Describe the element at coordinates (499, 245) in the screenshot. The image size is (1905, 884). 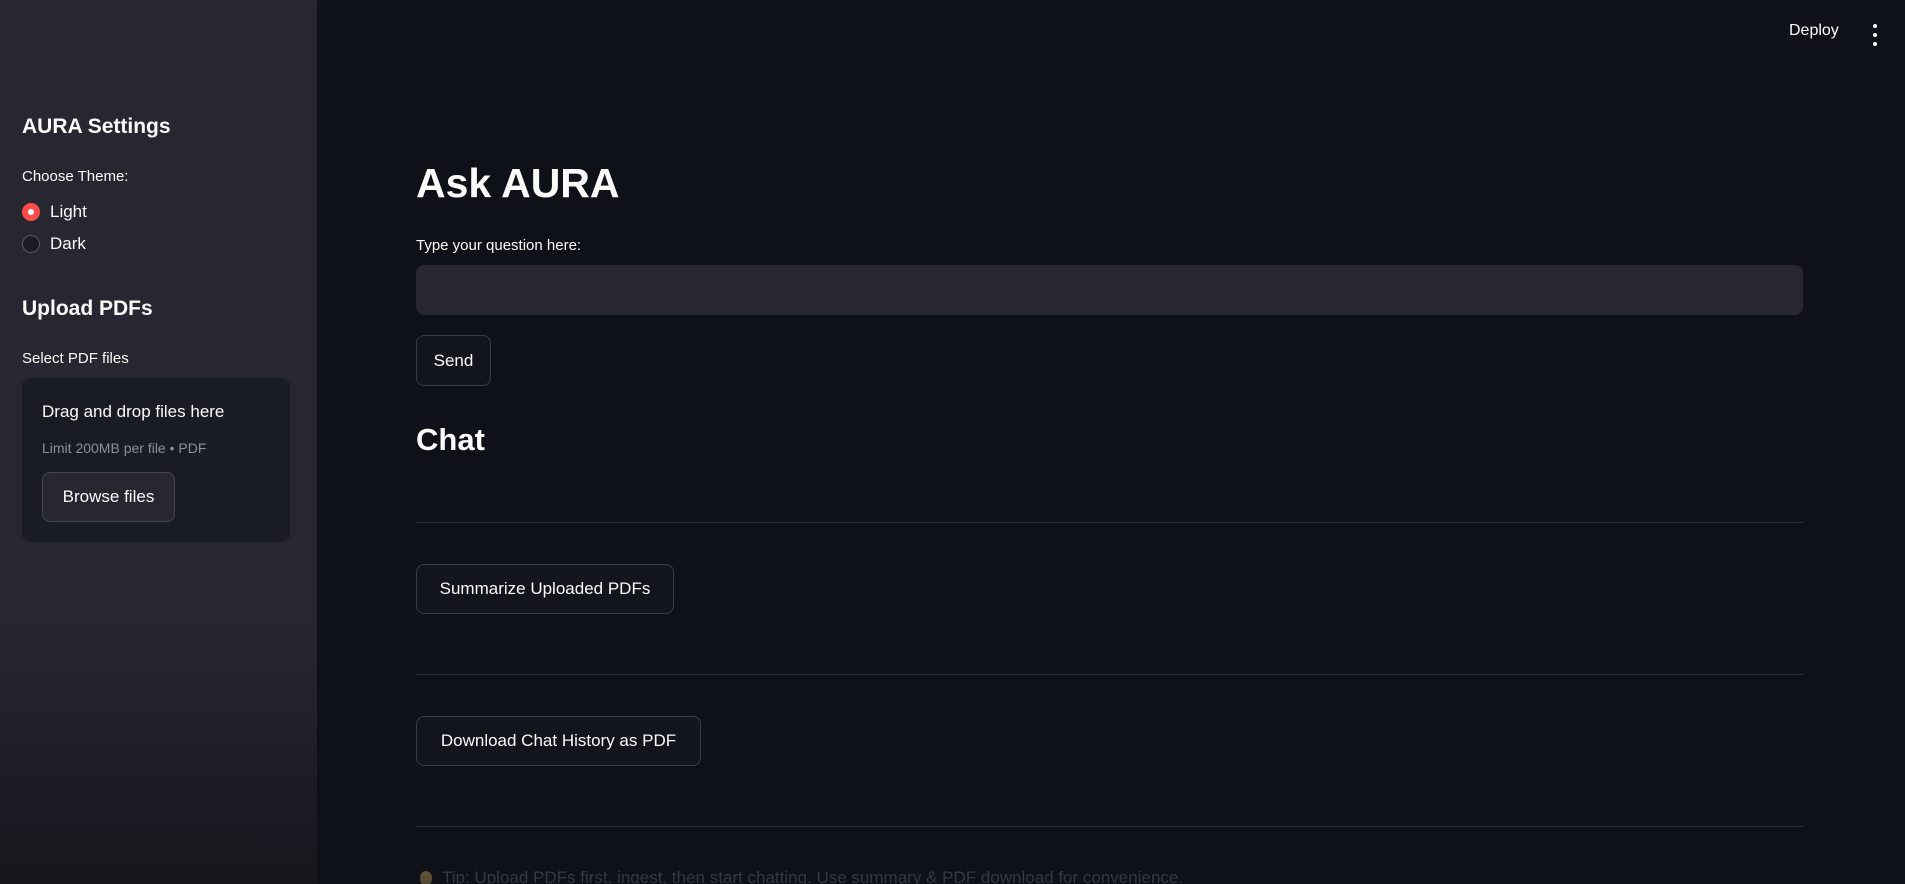
I see `question-label: Type your question here:` at that location.